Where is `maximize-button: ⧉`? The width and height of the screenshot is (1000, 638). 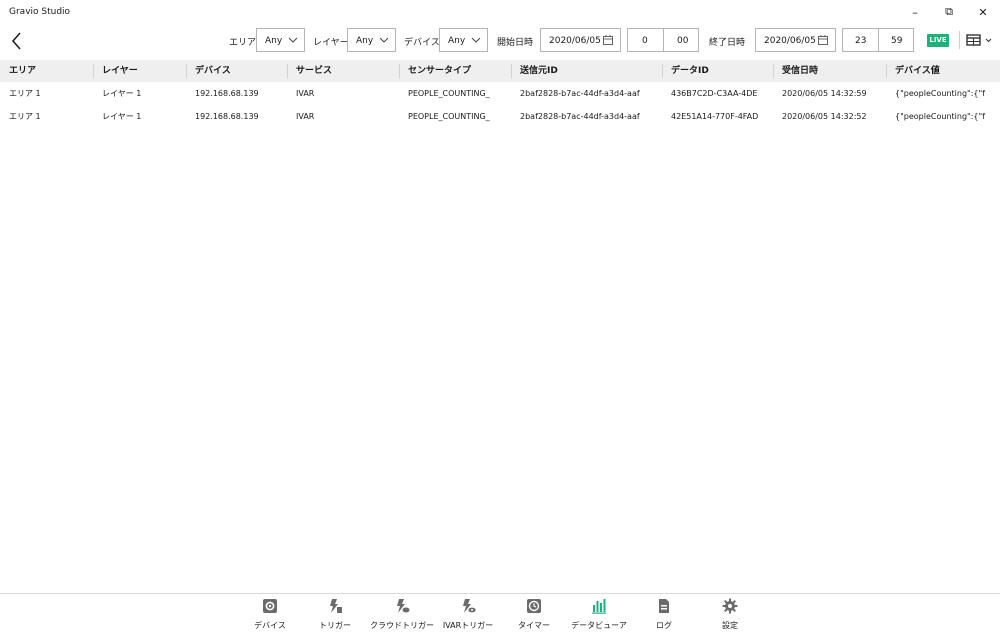
maximize-button: ⧉ is located at coordinates (949, 12).